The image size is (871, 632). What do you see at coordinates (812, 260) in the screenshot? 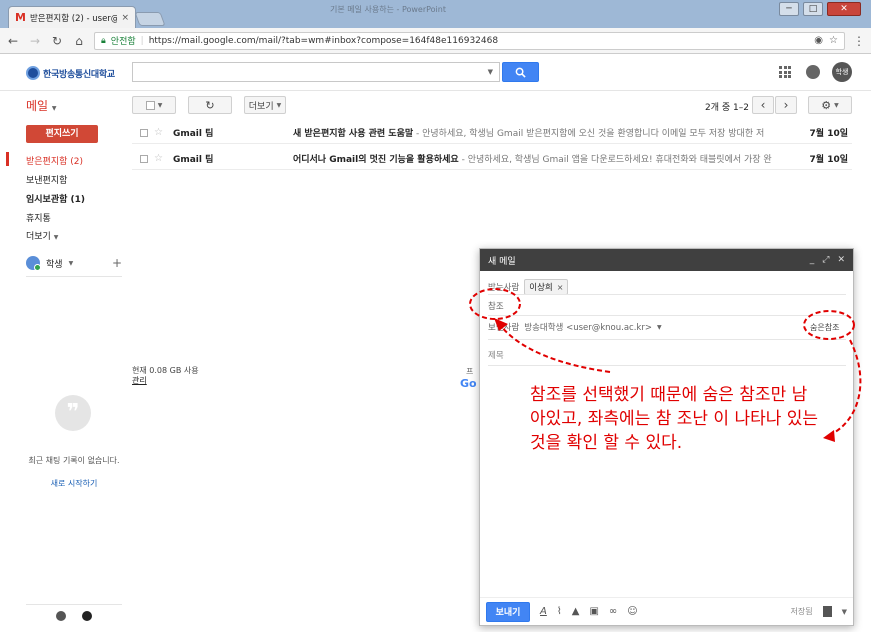
I see `minimize-icon: _` at bounding box center [812, 260].